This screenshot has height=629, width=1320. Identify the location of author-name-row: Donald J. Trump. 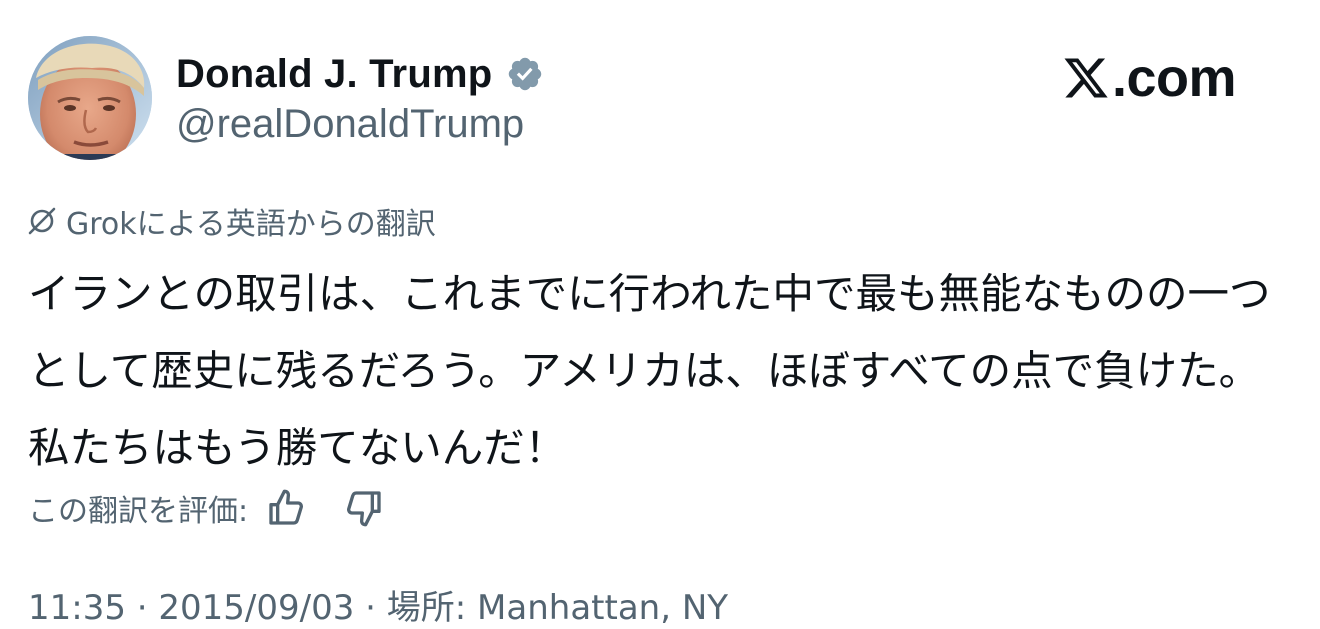
(360, 74).